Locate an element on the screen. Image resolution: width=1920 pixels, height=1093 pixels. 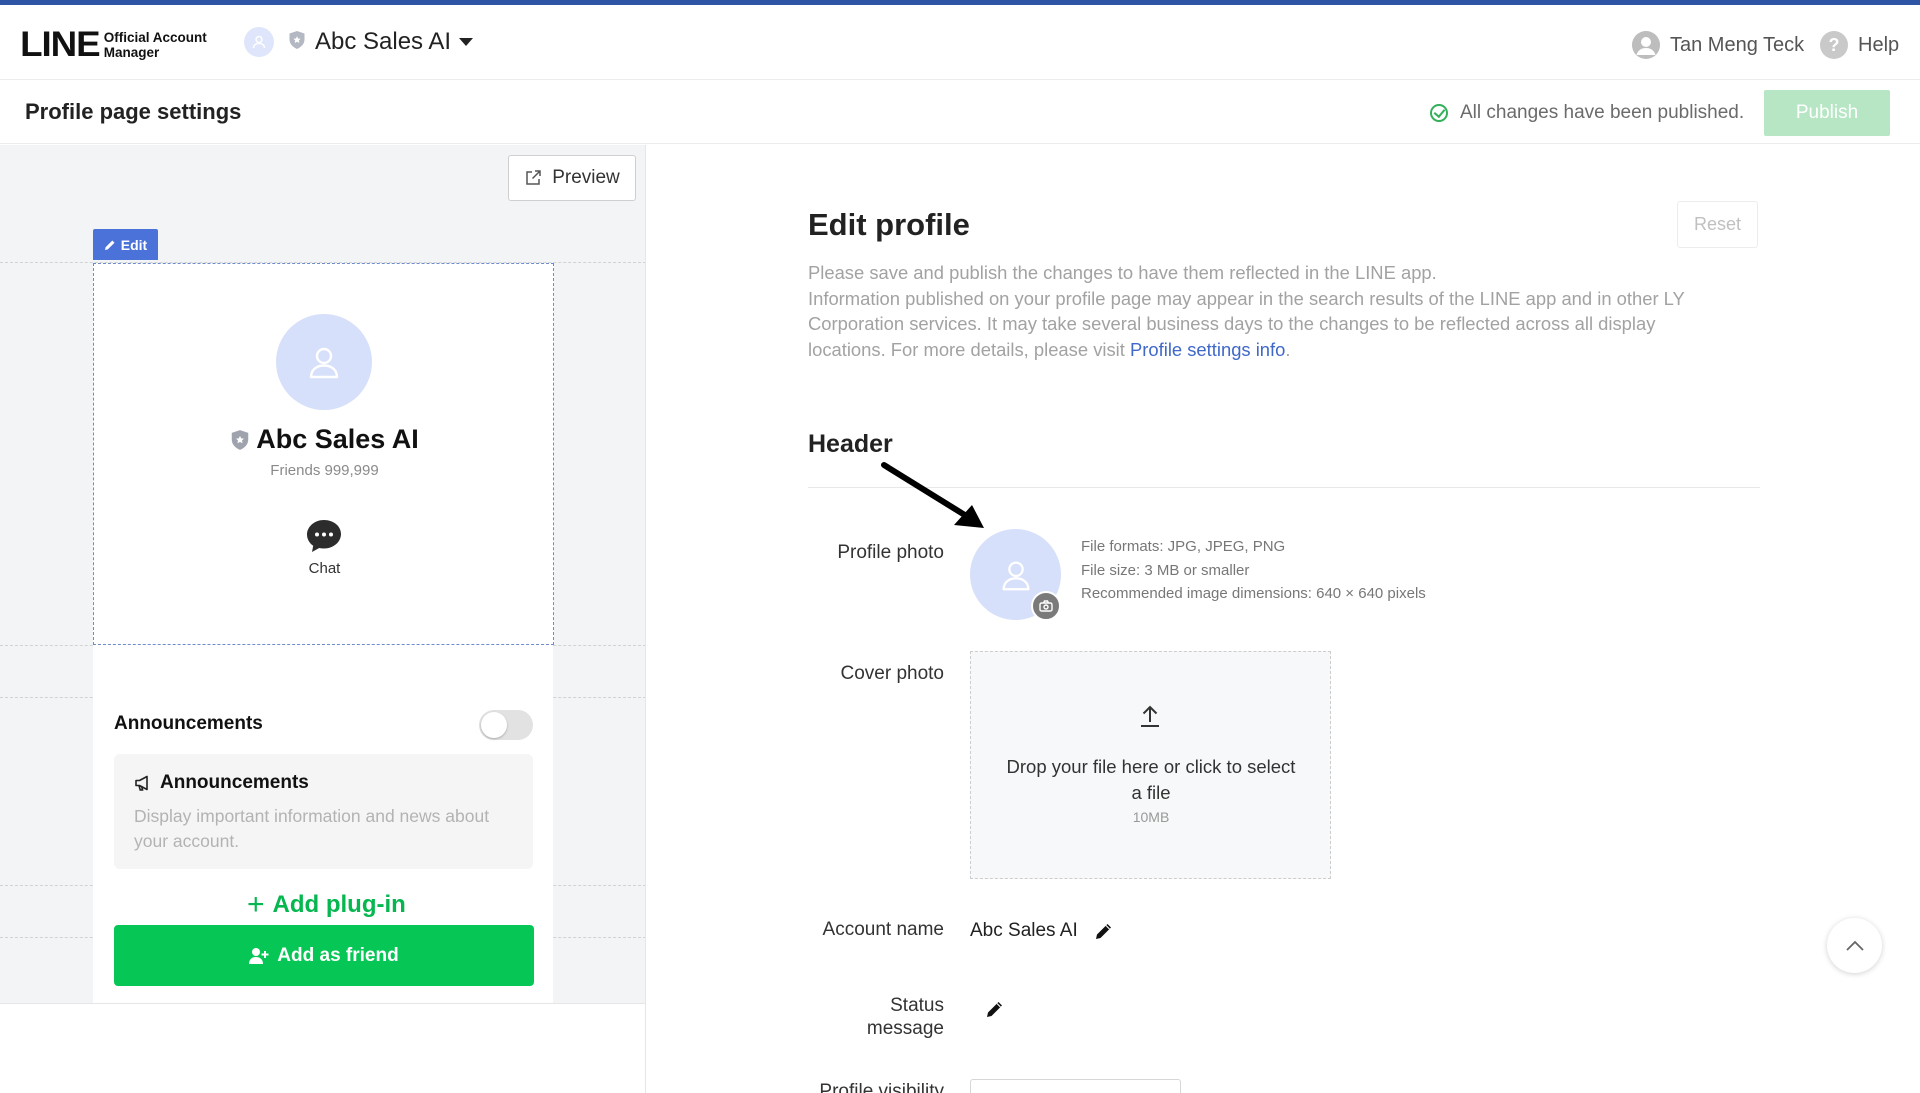
add-plugin-button: + Add plug-in is located at coordinates (326, 905).